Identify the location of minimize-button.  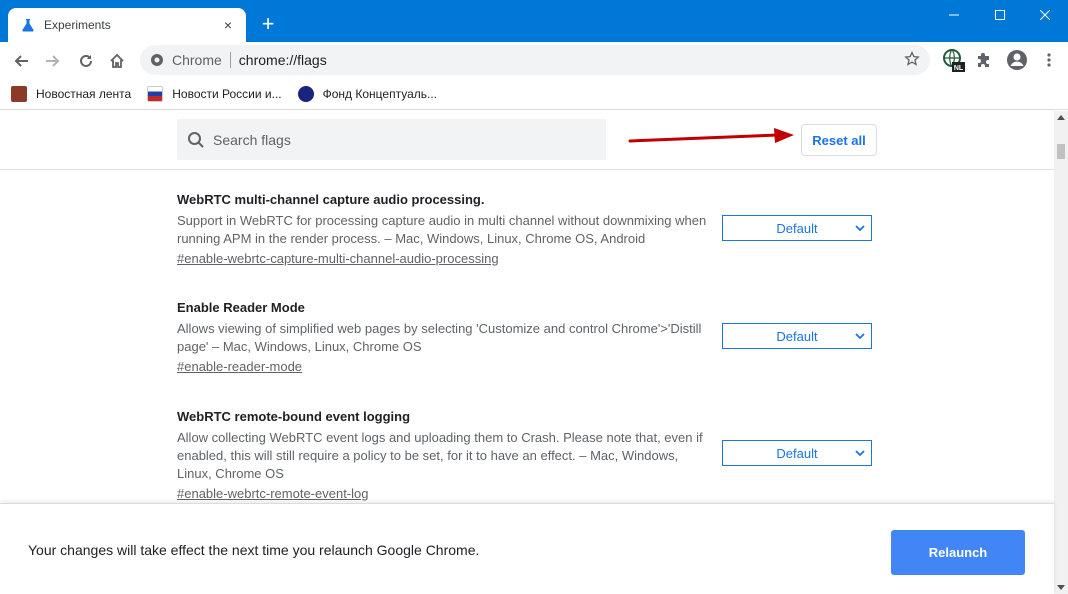
(954, 15).